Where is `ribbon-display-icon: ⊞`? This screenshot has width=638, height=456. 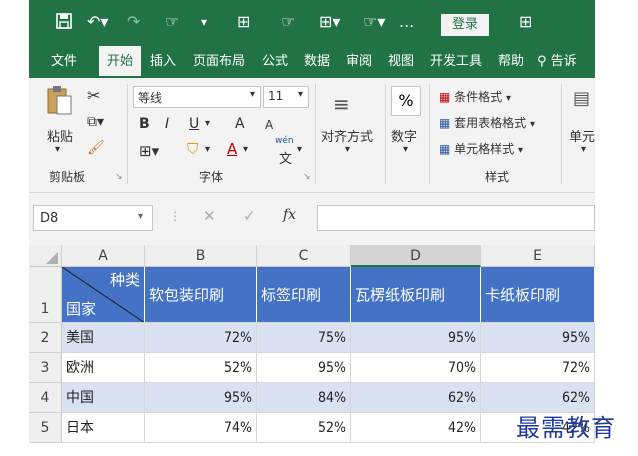
ribbon-display-icon: ⊞ is located at coordinates (525, 22).